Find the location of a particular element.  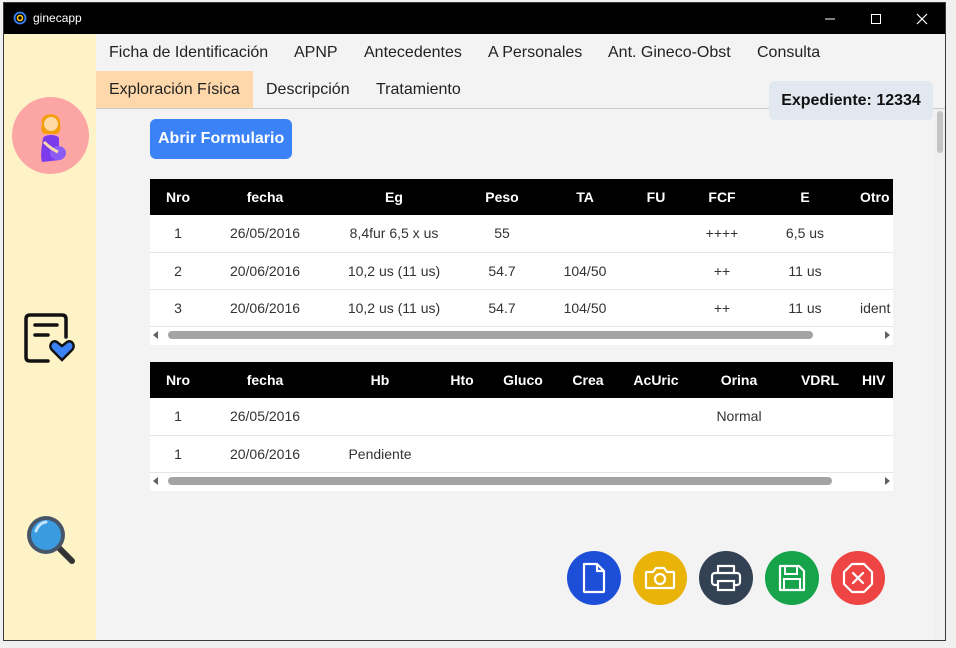

minimize-button is located at coordinates (830, 18).